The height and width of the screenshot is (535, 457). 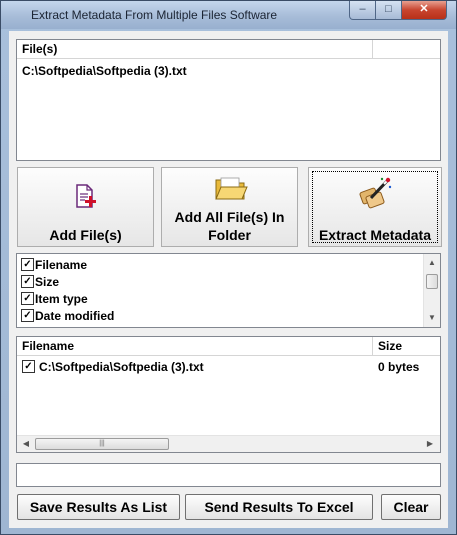 What do you see at coordinates (61, 265) in the screenshot?
I see `property-label: Filename` at bounding box center [61, 265].